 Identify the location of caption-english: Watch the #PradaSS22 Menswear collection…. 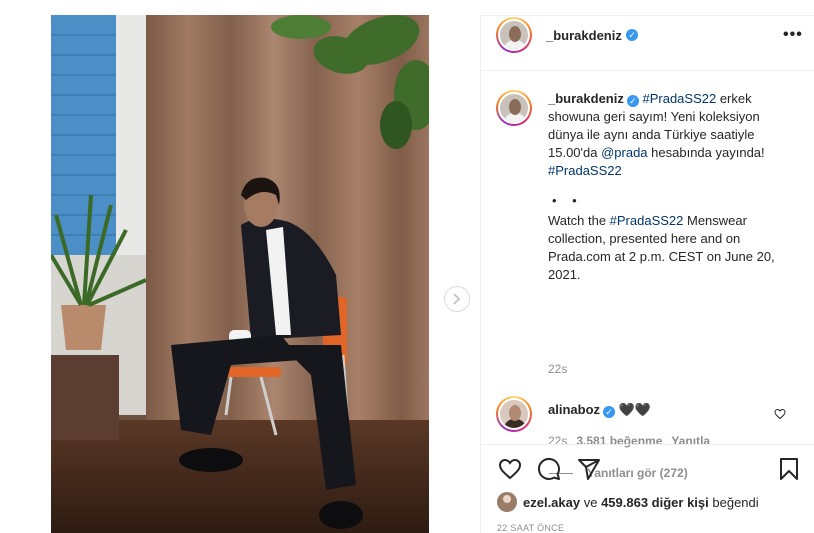
(673, 248).